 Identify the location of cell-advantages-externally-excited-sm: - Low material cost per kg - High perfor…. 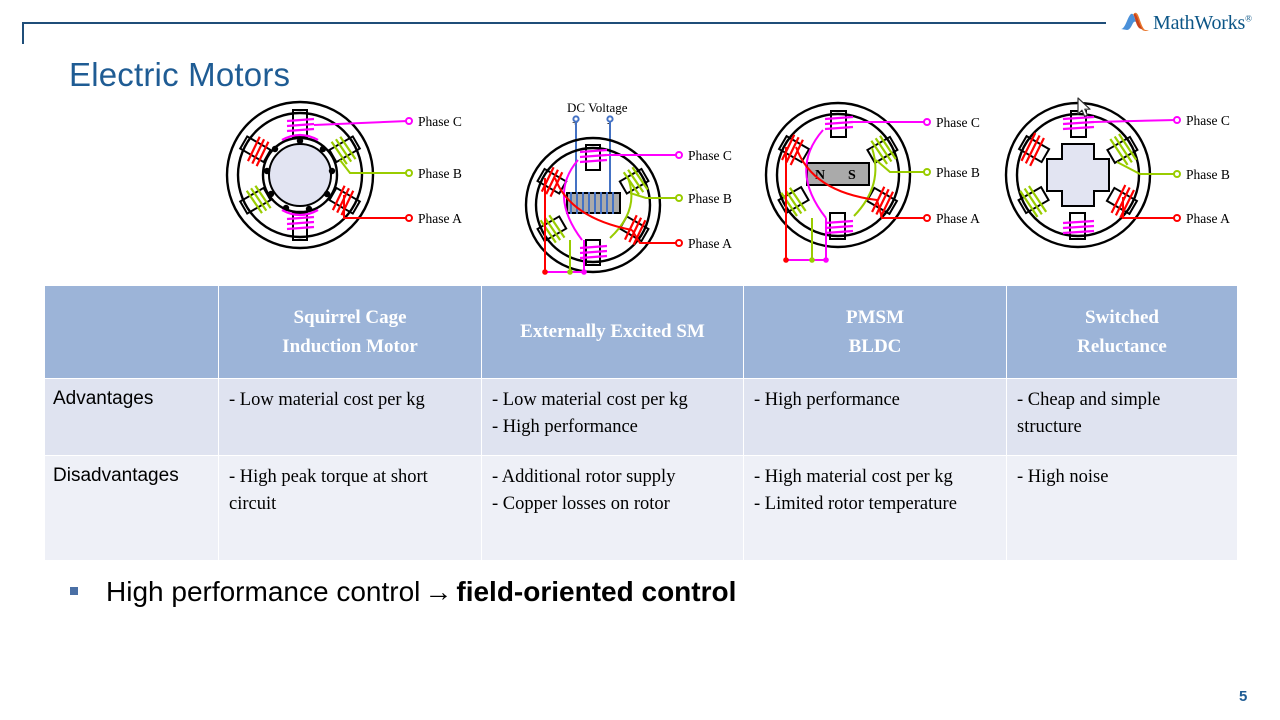
(612, 417).